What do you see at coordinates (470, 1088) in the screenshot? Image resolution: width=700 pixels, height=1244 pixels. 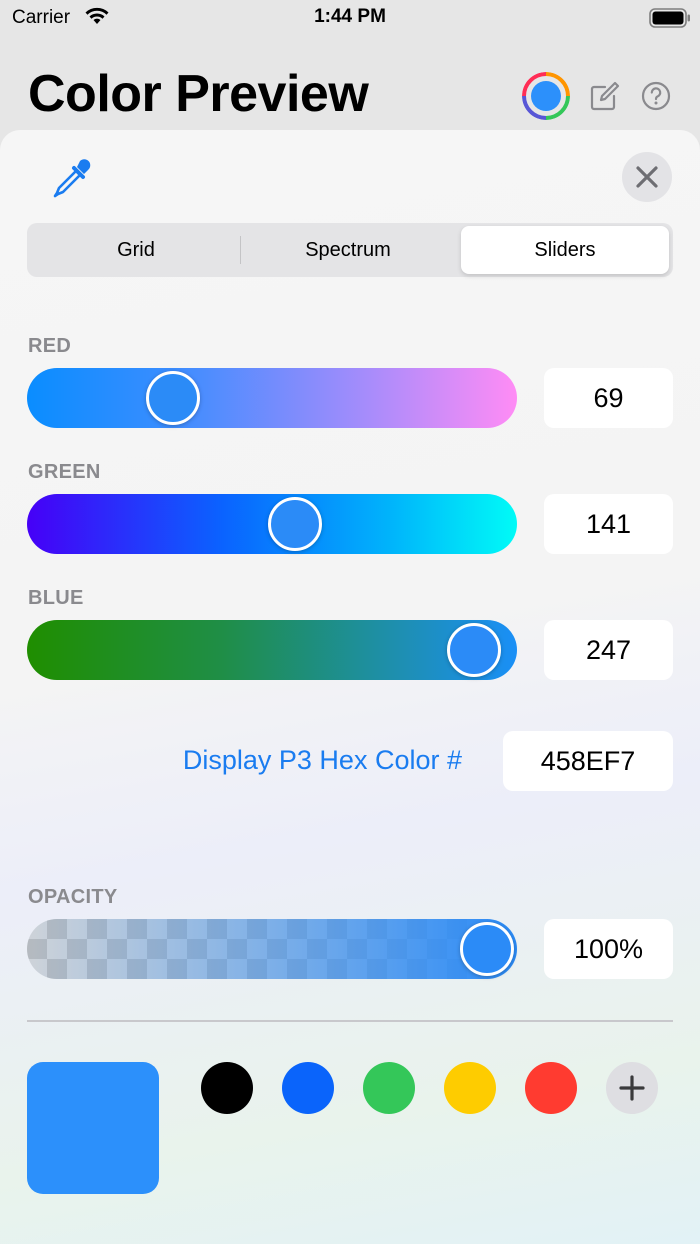 I see `preset-color-yellow` at bounding box center [470, 1088].